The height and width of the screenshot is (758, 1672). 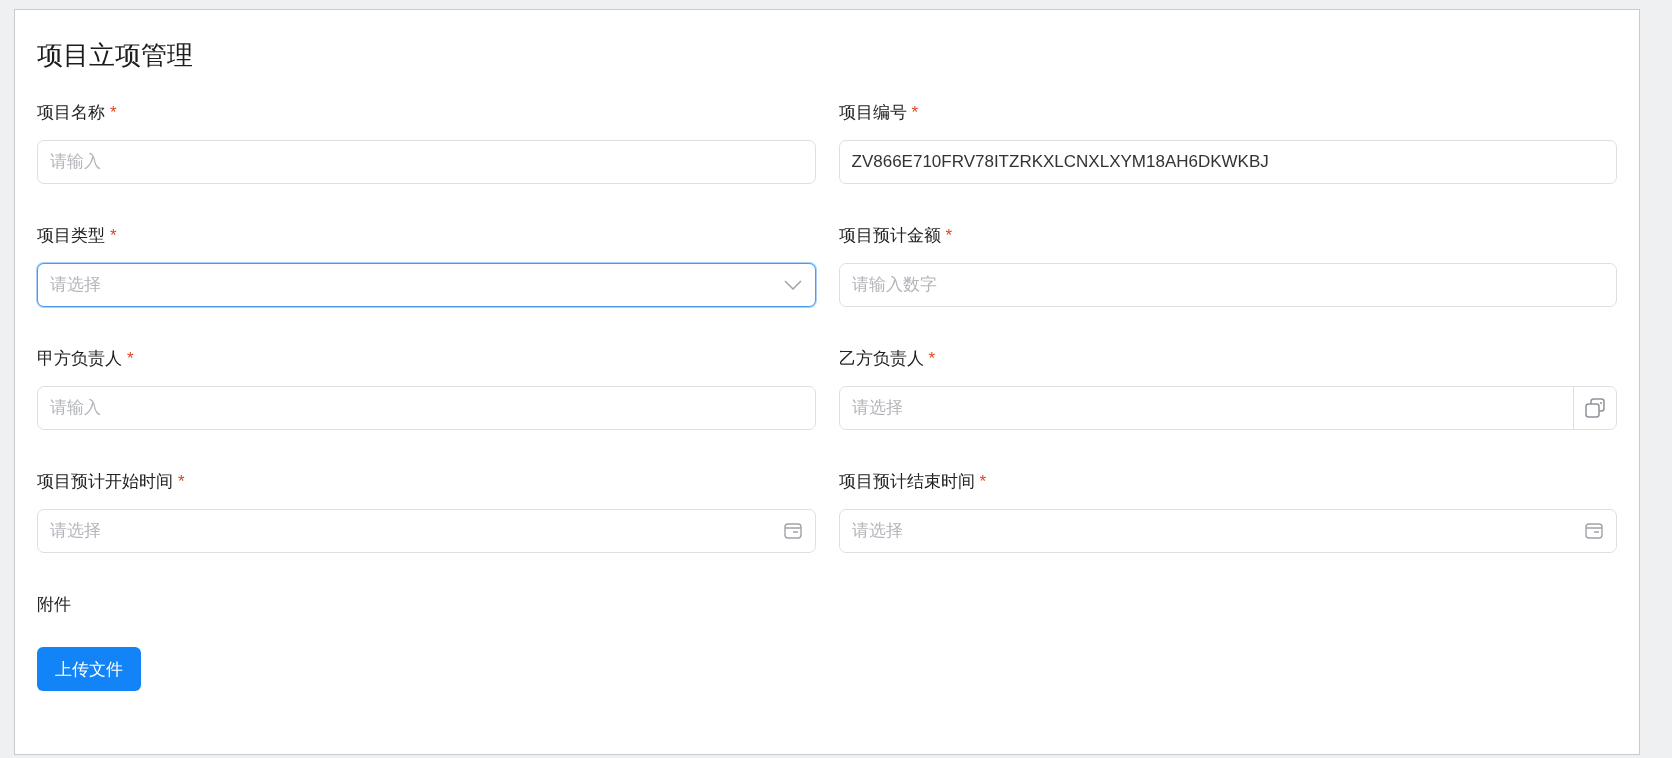 What do you see at coordinates (115, 55) in the screenshot?
I see `page-title: 项目立项管理` at bounding box center [115, 55].